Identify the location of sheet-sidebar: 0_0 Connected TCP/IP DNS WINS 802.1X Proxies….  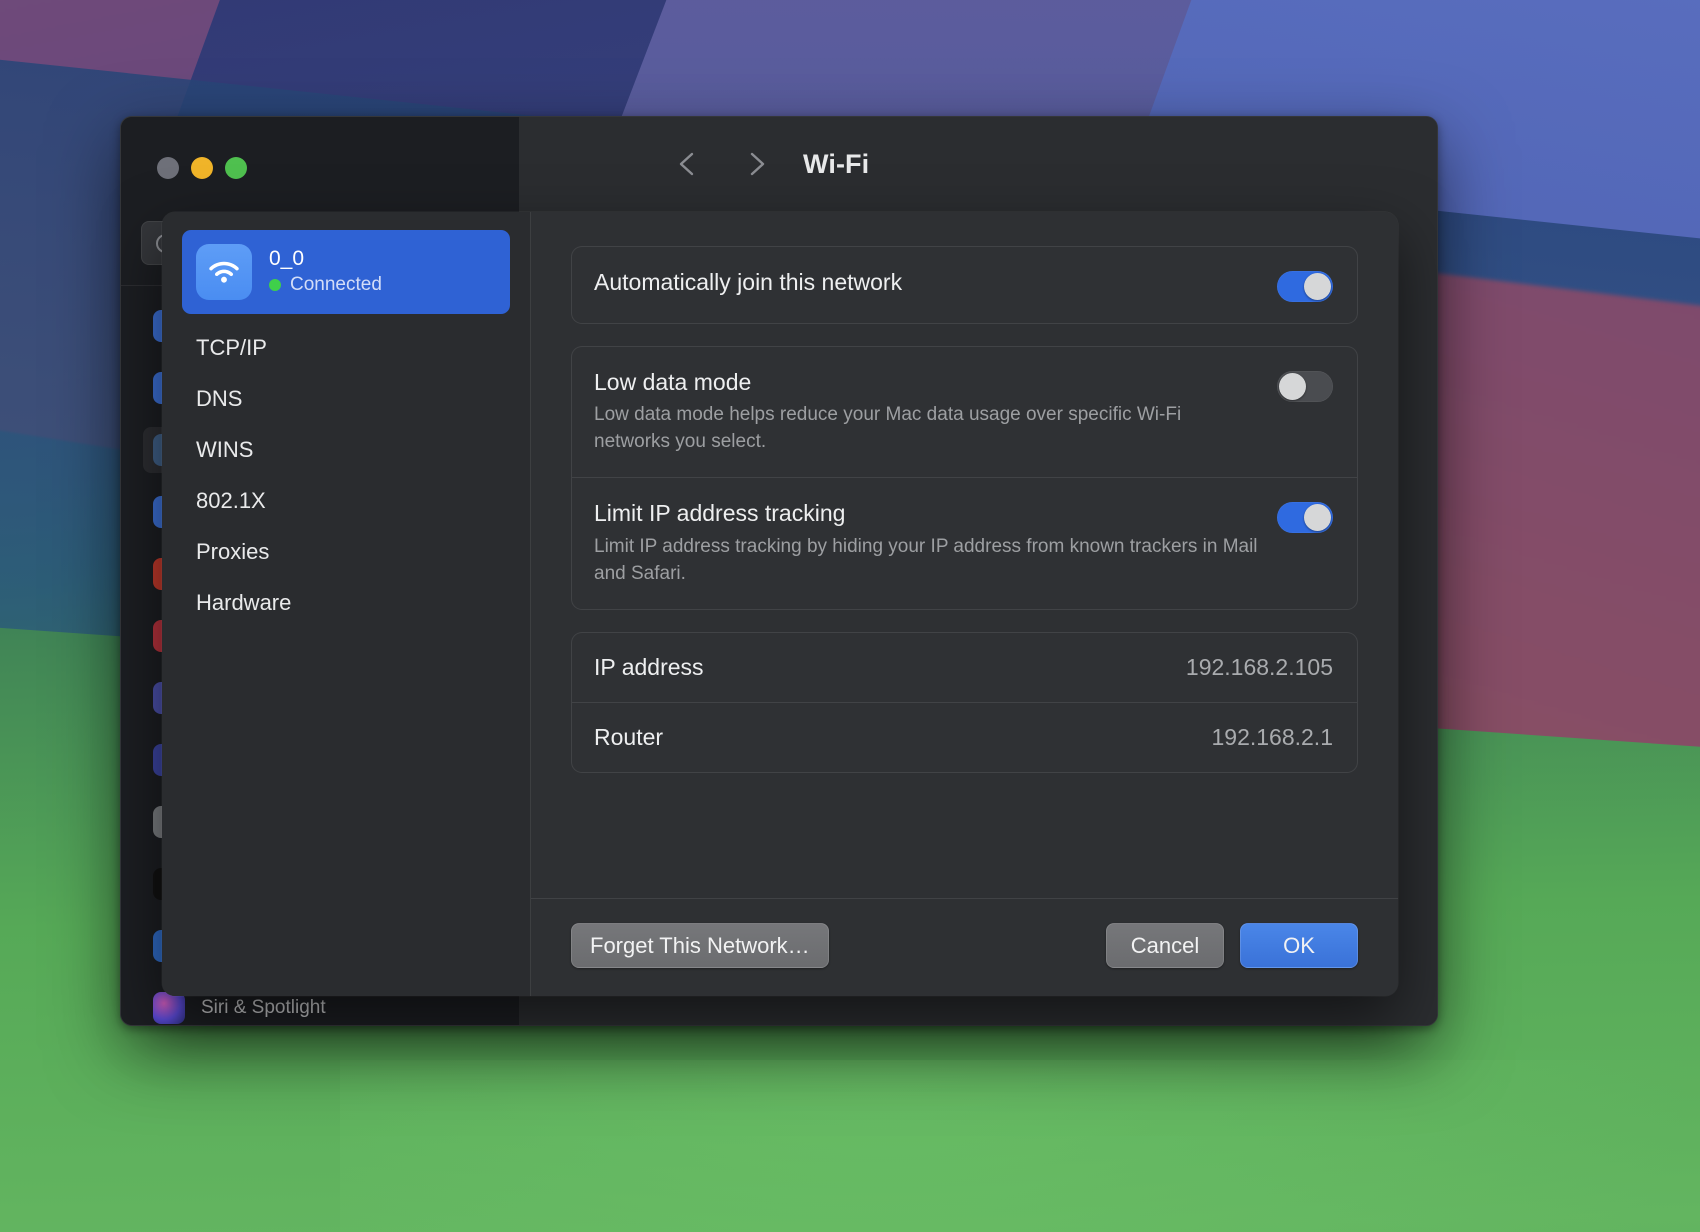
(346, 604).